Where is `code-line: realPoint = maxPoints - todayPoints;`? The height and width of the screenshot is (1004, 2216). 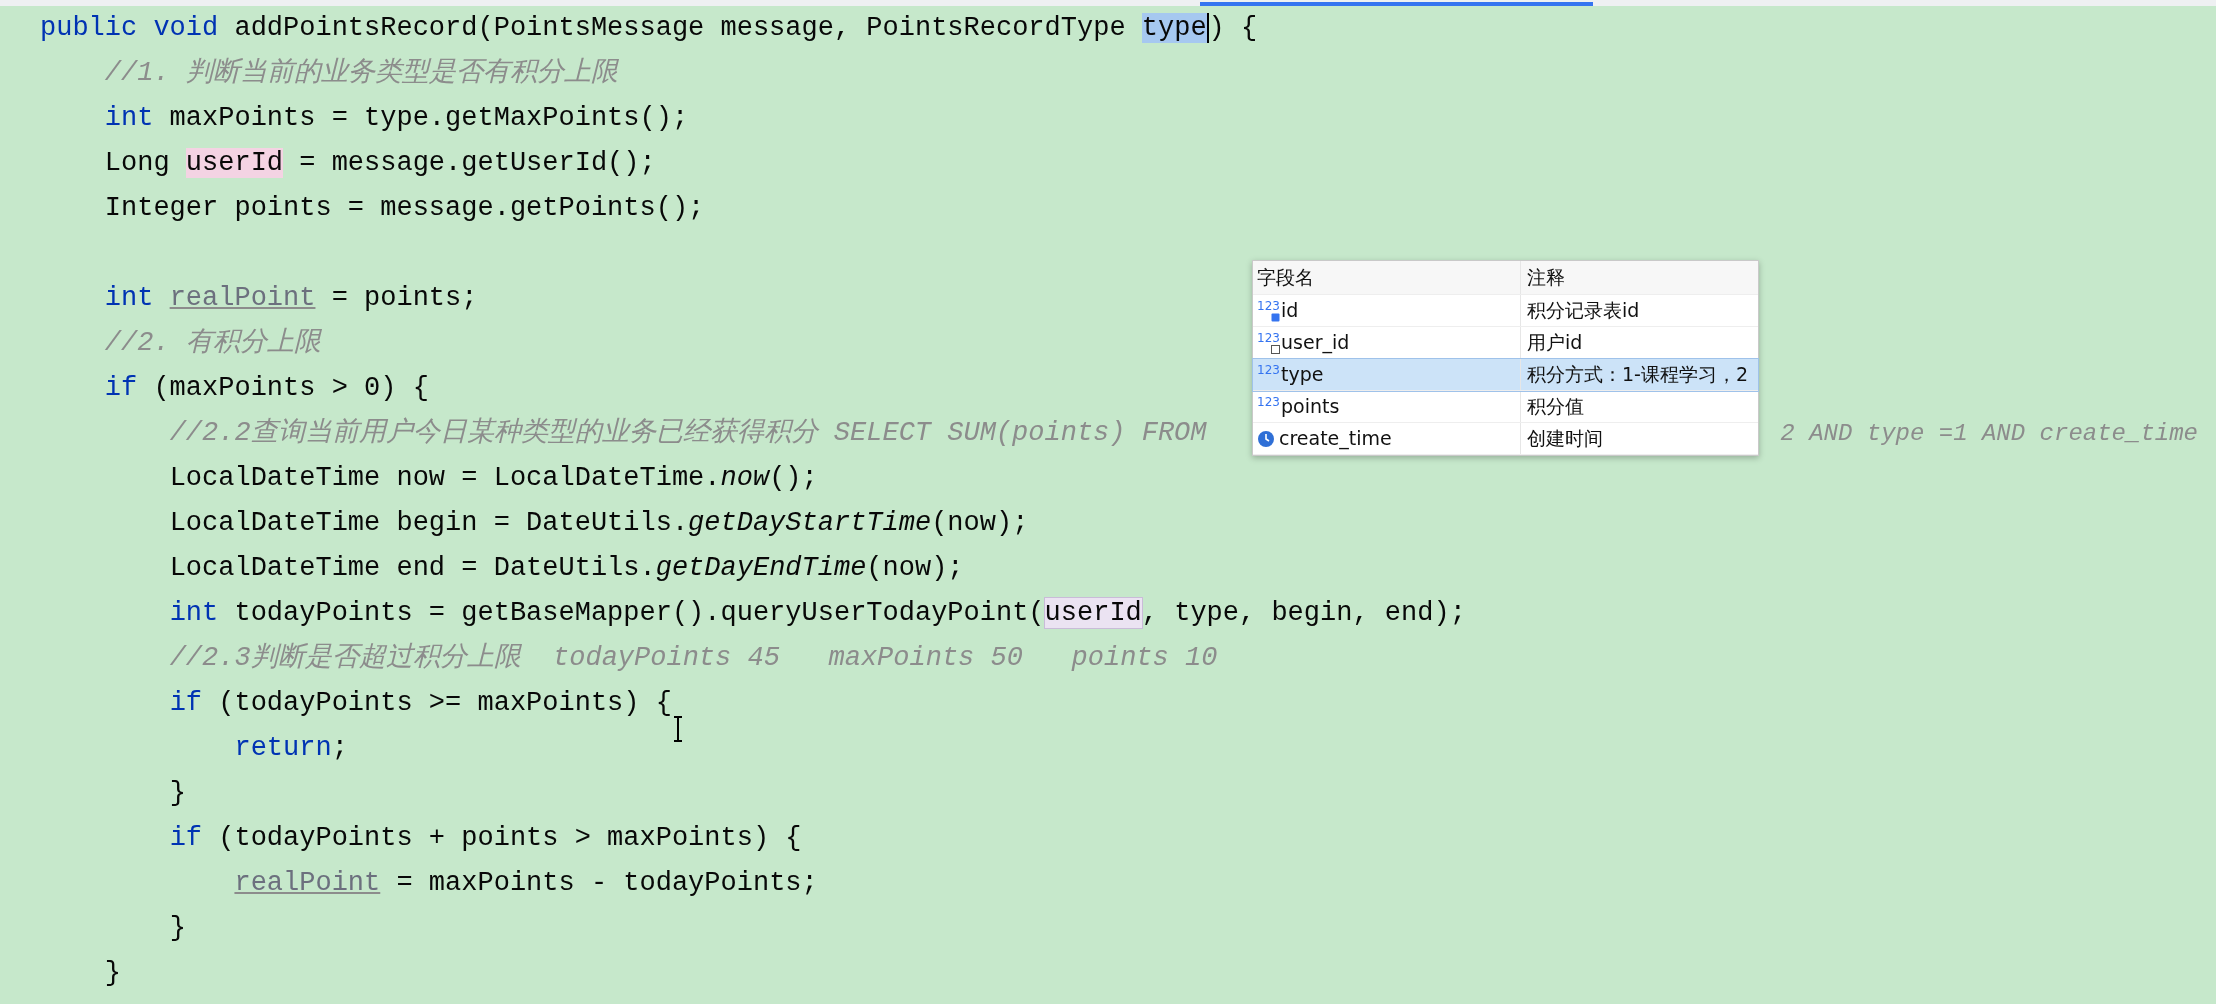
code-line: realPoint = maxPoints - todayPoints; is located at coordinates (526, 883).